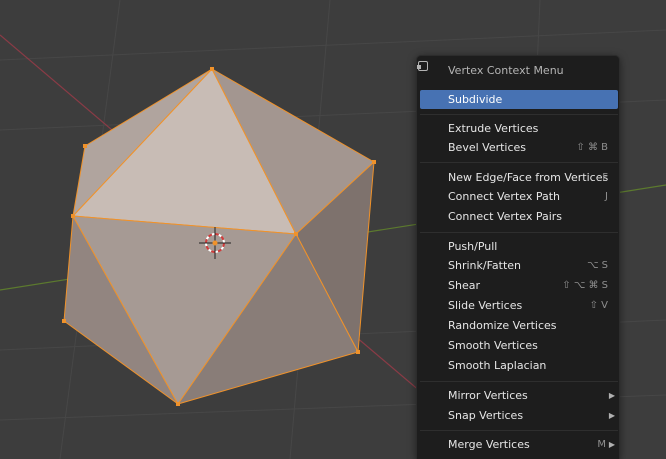 This screenshot has width=666, height=459. I want to click on shrink-fatten-label: Shrink/Fatten, so click(485, 265).